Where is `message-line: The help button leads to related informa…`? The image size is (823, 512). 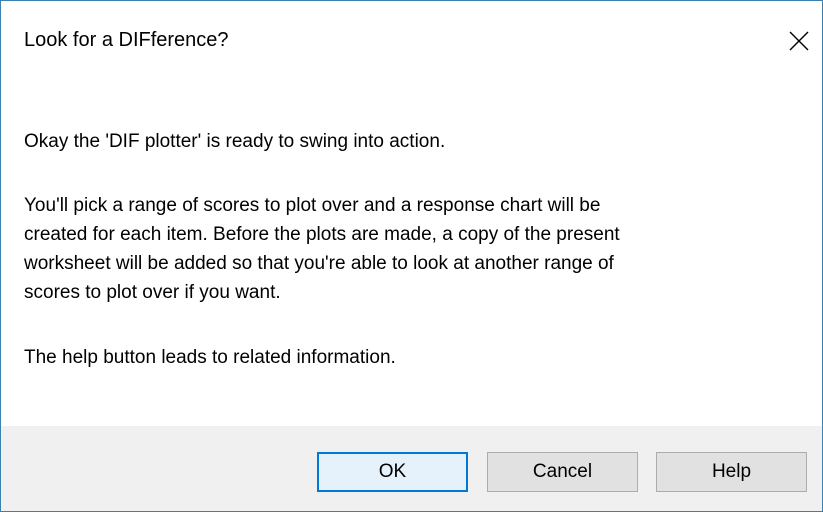 message-line: The help button leads to related informa… is located at coordinates (210, 357).